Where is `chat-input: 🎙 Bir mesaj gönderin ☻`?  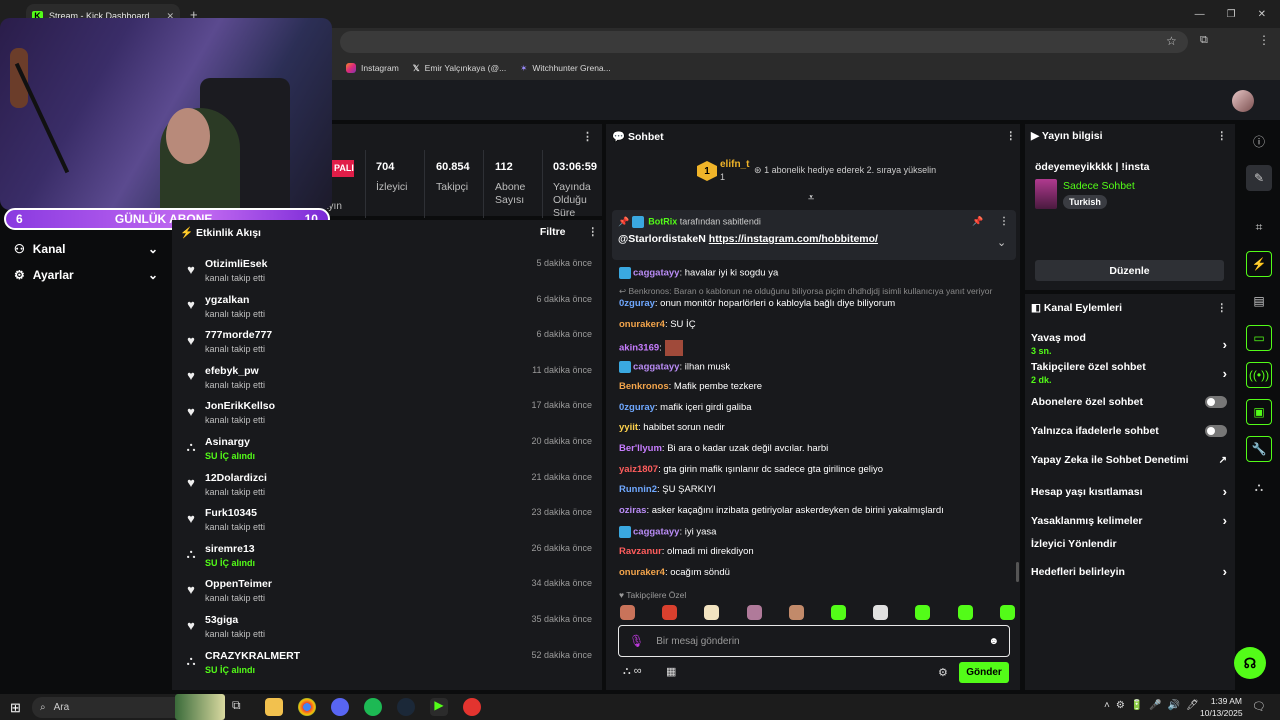 chat-input: 🎙 Bir mesaj gönderin ☻ is located at coordinates (814, 641).